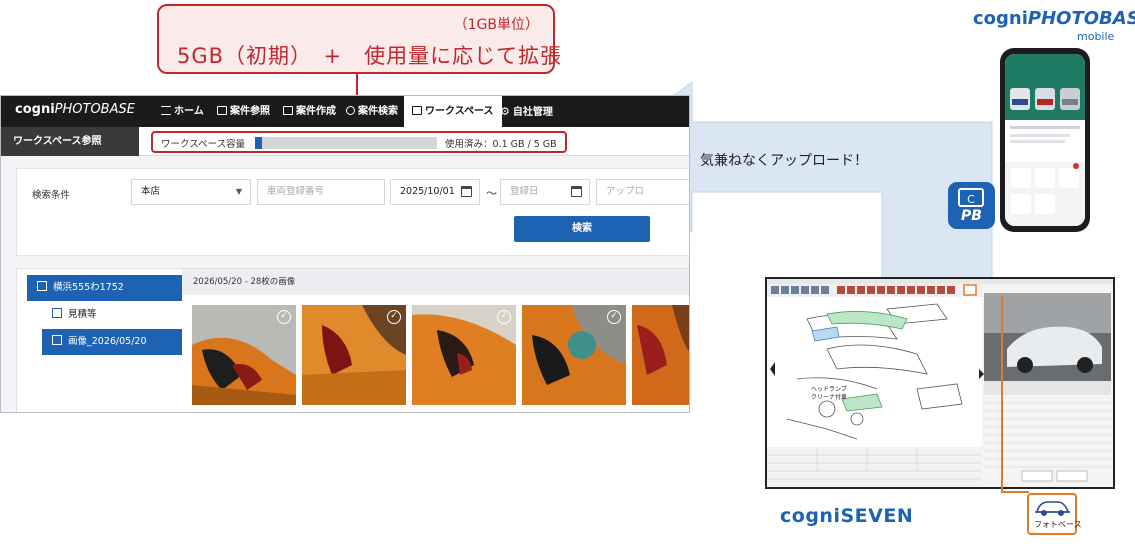  I want to click on capacity-bar-fill, so click(258, 143).